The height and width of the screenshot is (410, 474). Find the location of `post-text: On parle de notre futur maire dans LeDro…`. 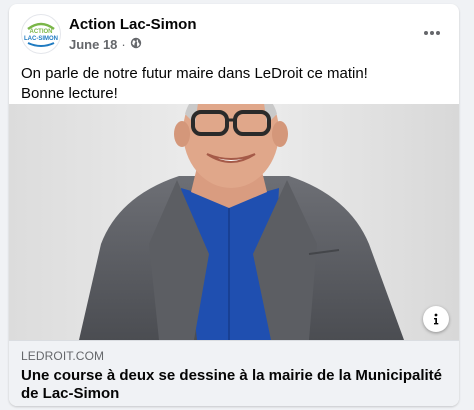

post-text: On parle de notre futur maire dans LeDro… is located at coordinates (234, 84).